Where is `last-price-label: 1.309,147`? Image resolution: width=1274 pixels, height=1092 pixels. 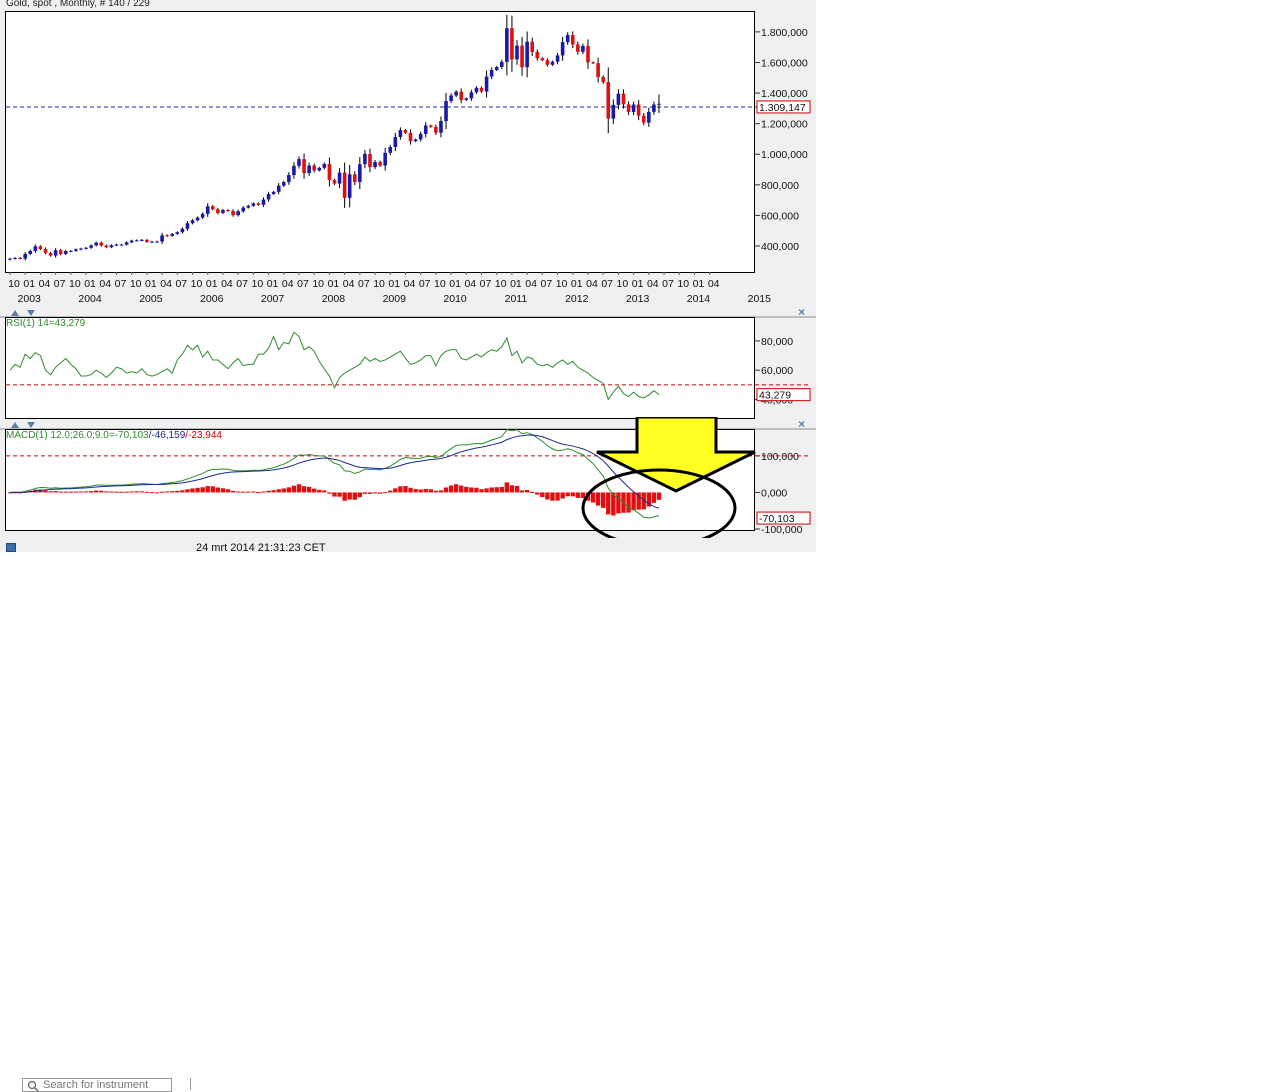 last-price-label: 1.309,147 is located at coordinates (782, 108).